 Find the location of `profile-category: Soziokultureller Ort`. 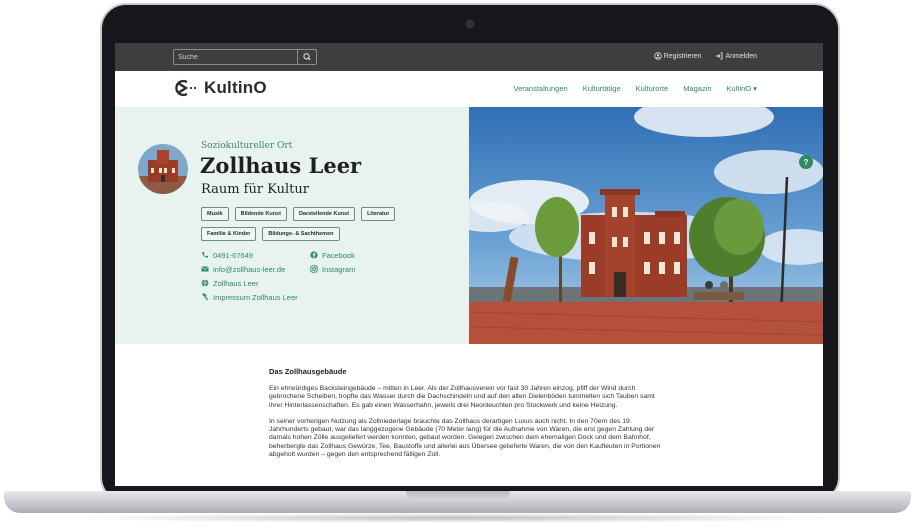

profile-category: Soziokultureller Ort is located at coordinates (247, 146).